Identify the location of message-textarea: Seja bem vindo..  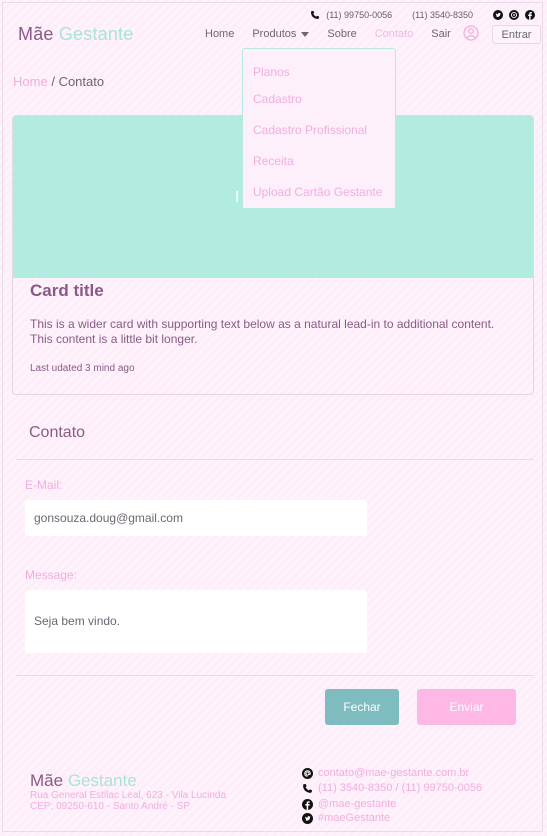
(196, 621).